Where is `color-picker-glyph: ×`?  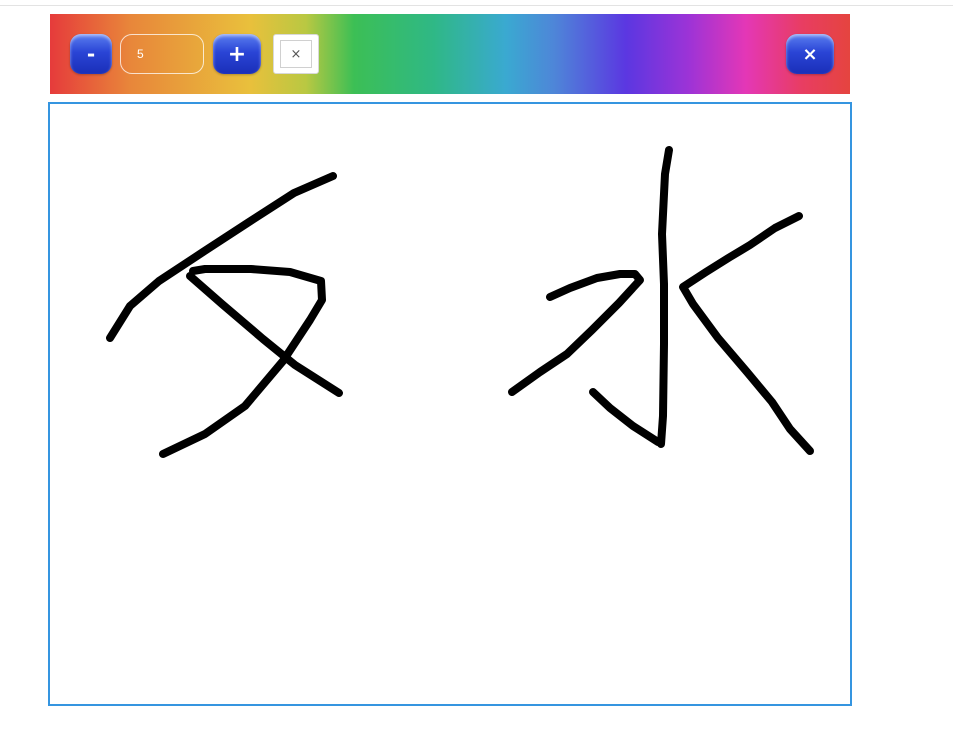 color-picker-glyph: × is located at coordinates (296, 54).